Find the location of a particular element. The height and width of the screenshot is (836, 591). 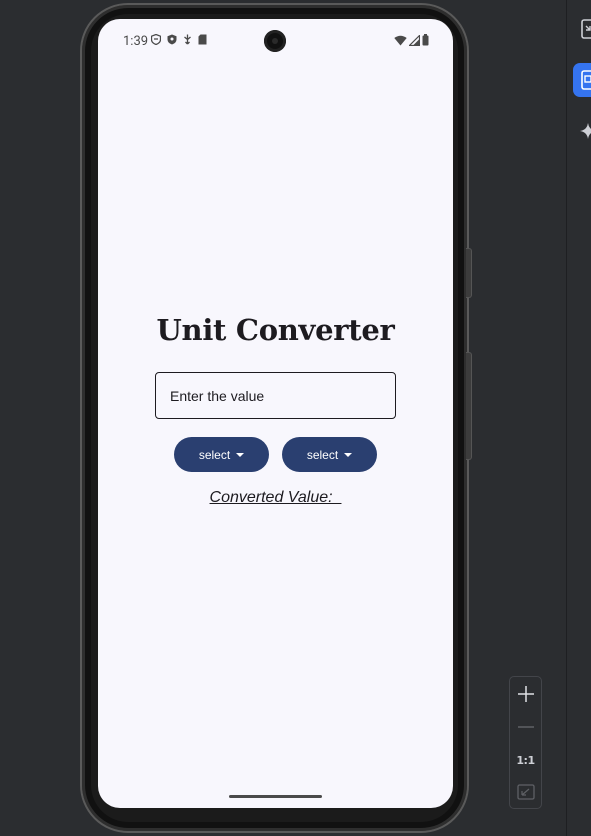

device-mirror-icon is located at coordinates (586, 29).